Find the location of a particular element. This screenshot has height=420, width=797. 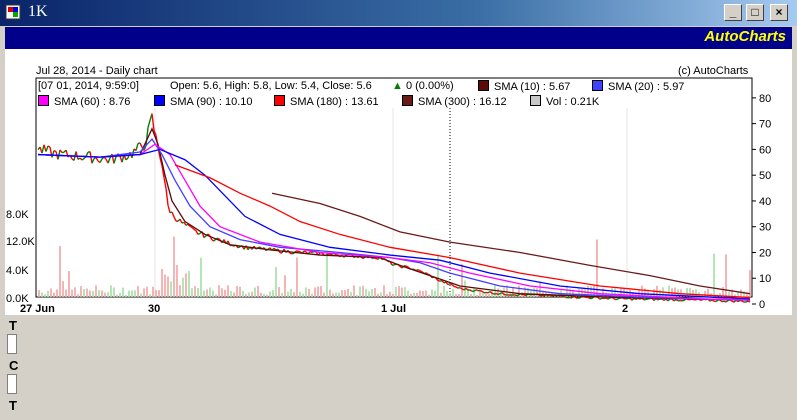

legend-change: ▲ 0 (0.00%) is located at coordinates (423, 86).